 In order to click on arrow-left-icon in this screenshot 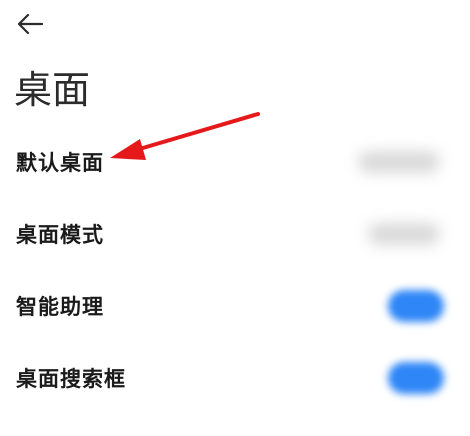, I will do `click(30, 24)`.